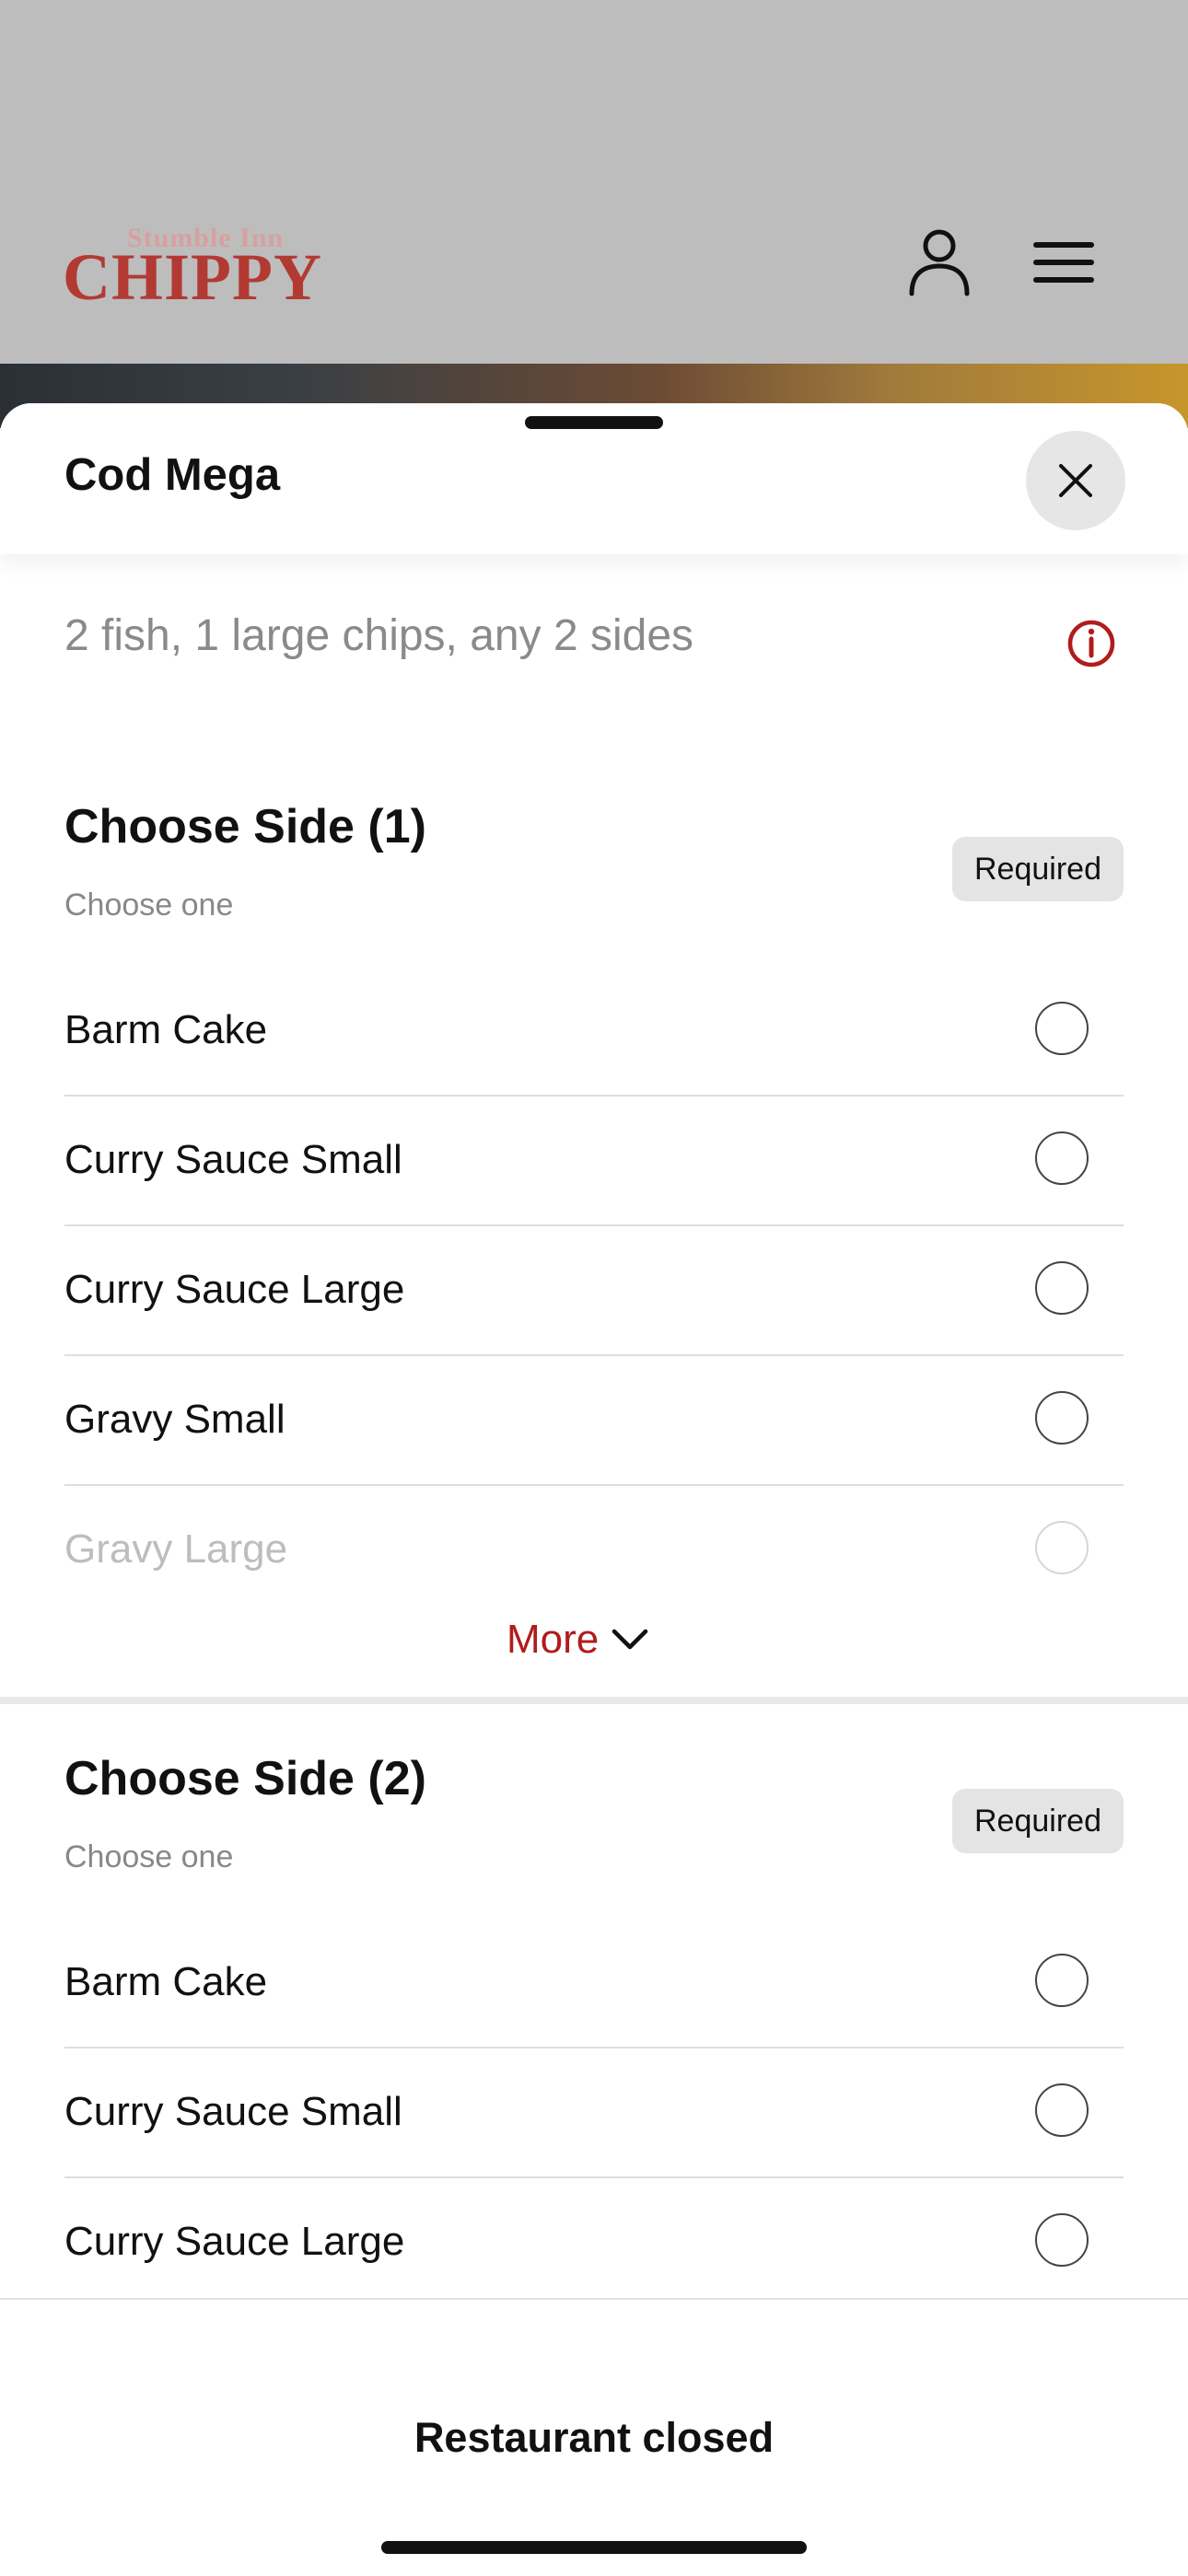 This screenshot has width=1188, height=2576. What do you see at coordinates (1063, 262) in the screenshot?
I see `hamburger-menu-icon` at bounding box center [1063, 262].